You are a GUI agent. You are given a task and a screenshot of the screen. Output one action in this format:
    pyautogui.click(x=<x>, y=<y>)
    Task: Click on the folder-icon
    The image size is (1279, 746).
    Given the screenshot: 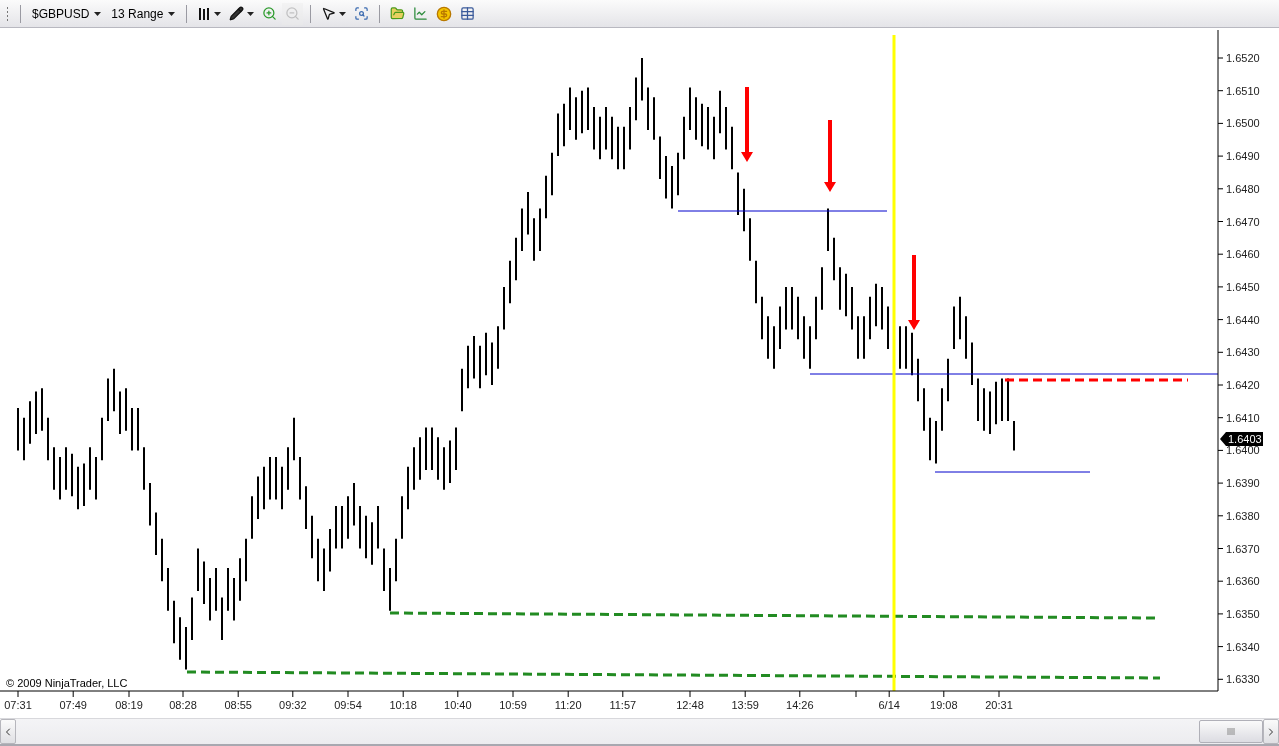 What is the action you would take?
    pyautogui.click(x=398, y=13)
    